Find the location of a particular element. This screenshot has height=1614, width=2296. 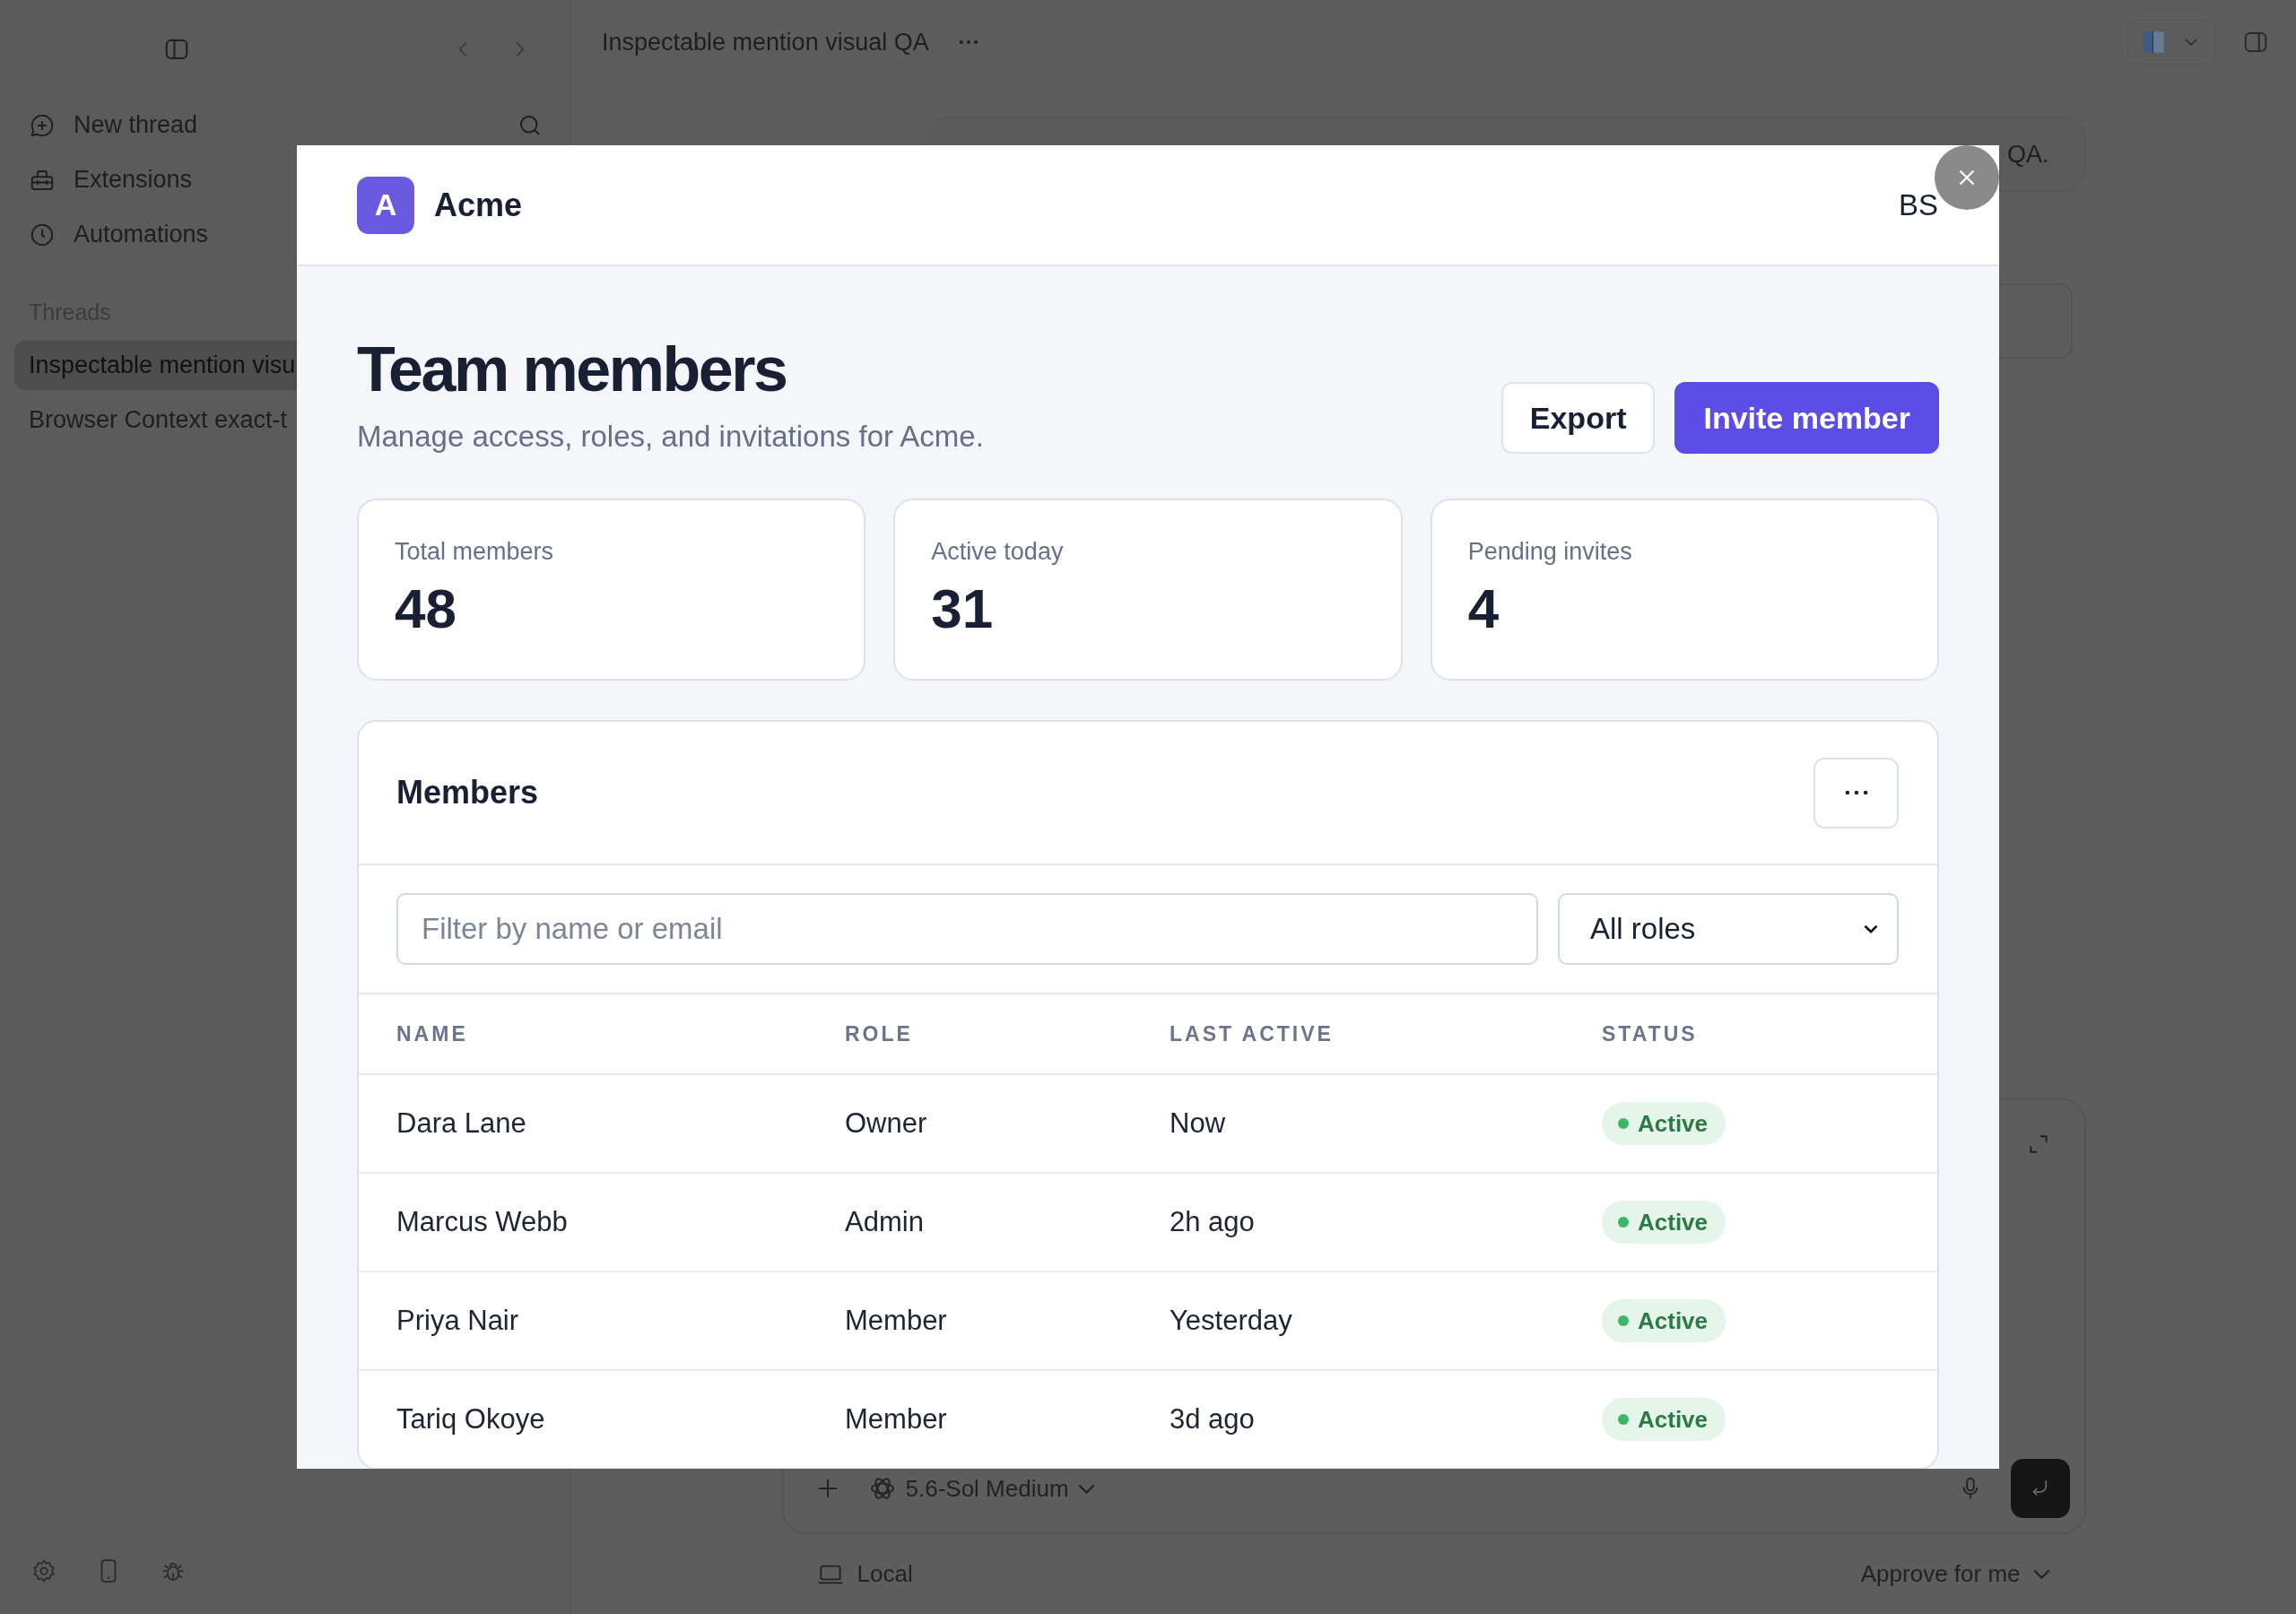

invite-button: Invite member is located at coordinates (1806, 418).